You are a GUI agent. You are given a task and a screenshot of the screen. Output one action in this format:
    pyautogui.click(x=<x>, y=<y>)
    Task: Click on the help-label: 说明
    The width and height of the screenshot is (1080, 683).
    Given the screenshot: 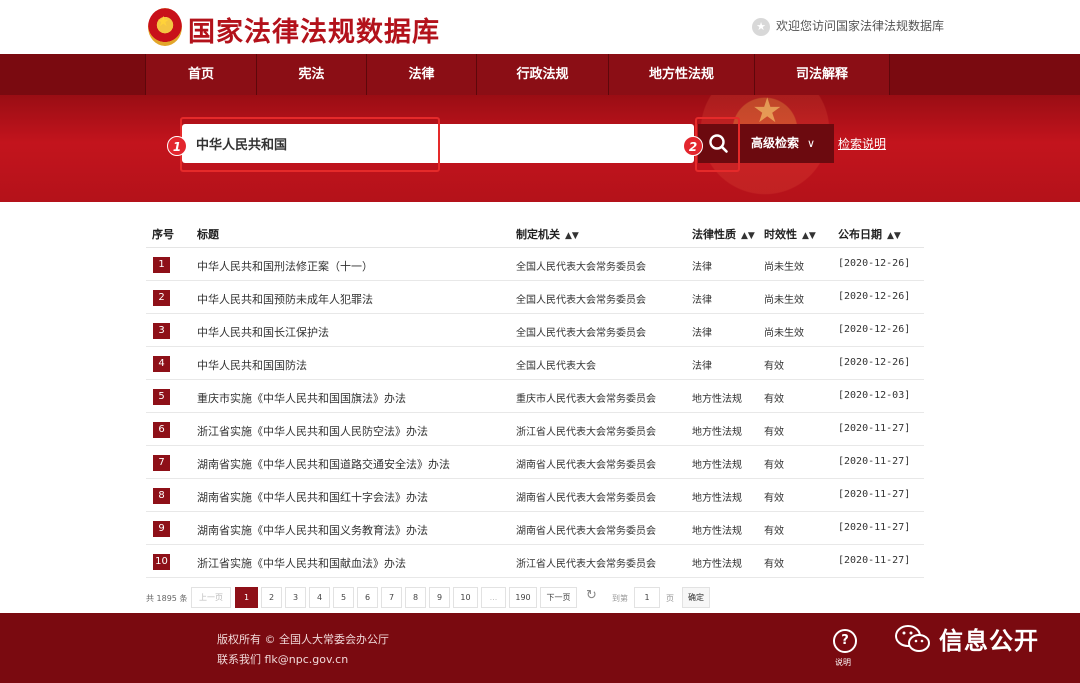 What is the action you would take?
    pyautogui.click(x=843, y=662)
    